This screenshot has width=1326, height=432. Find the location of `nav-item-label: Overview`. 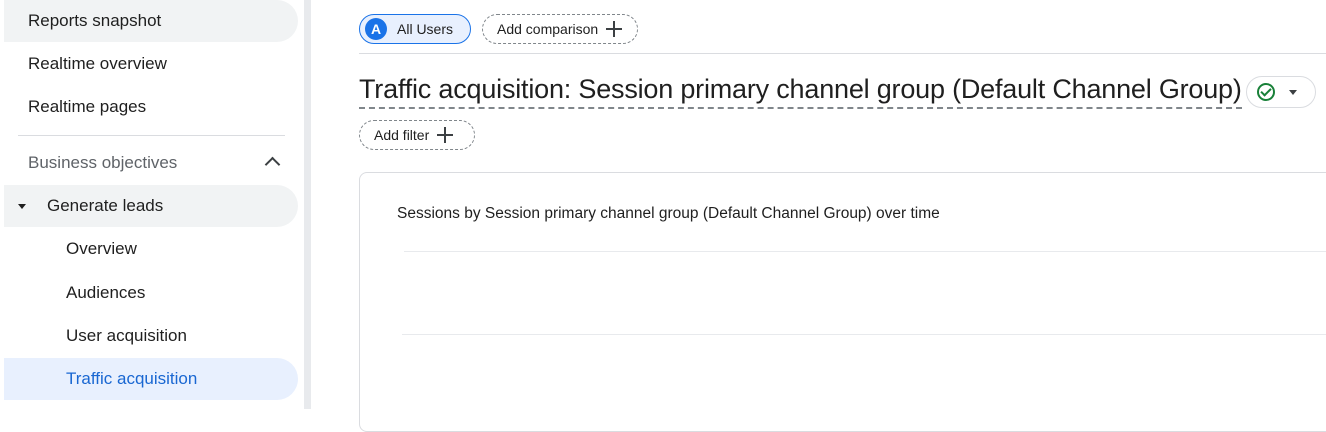

nav-item-label: Overview is located at coordinates (101, 248).